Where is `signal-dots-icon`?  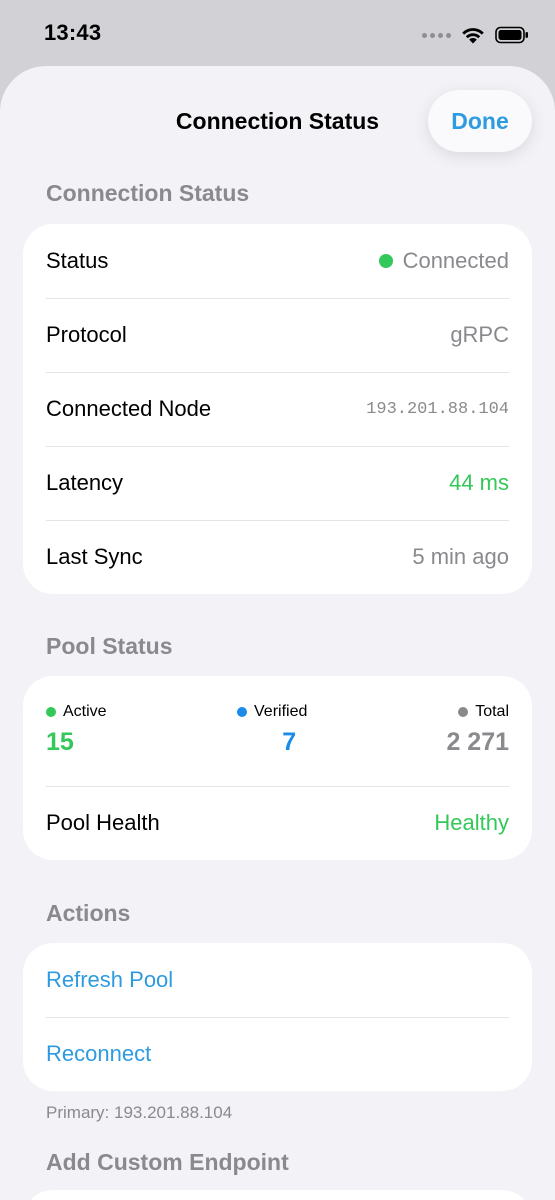 signal-dots-icon is located at coordinates (436, 35).